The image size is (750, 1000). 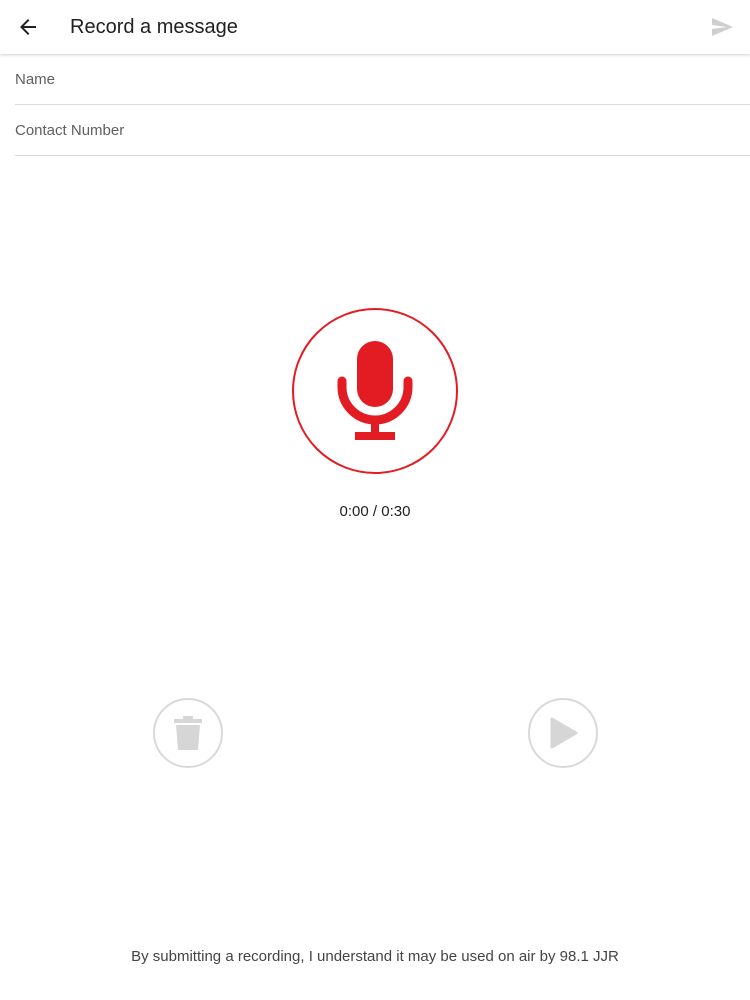 I want to click on trash-icon, so click(x=188, y=733).